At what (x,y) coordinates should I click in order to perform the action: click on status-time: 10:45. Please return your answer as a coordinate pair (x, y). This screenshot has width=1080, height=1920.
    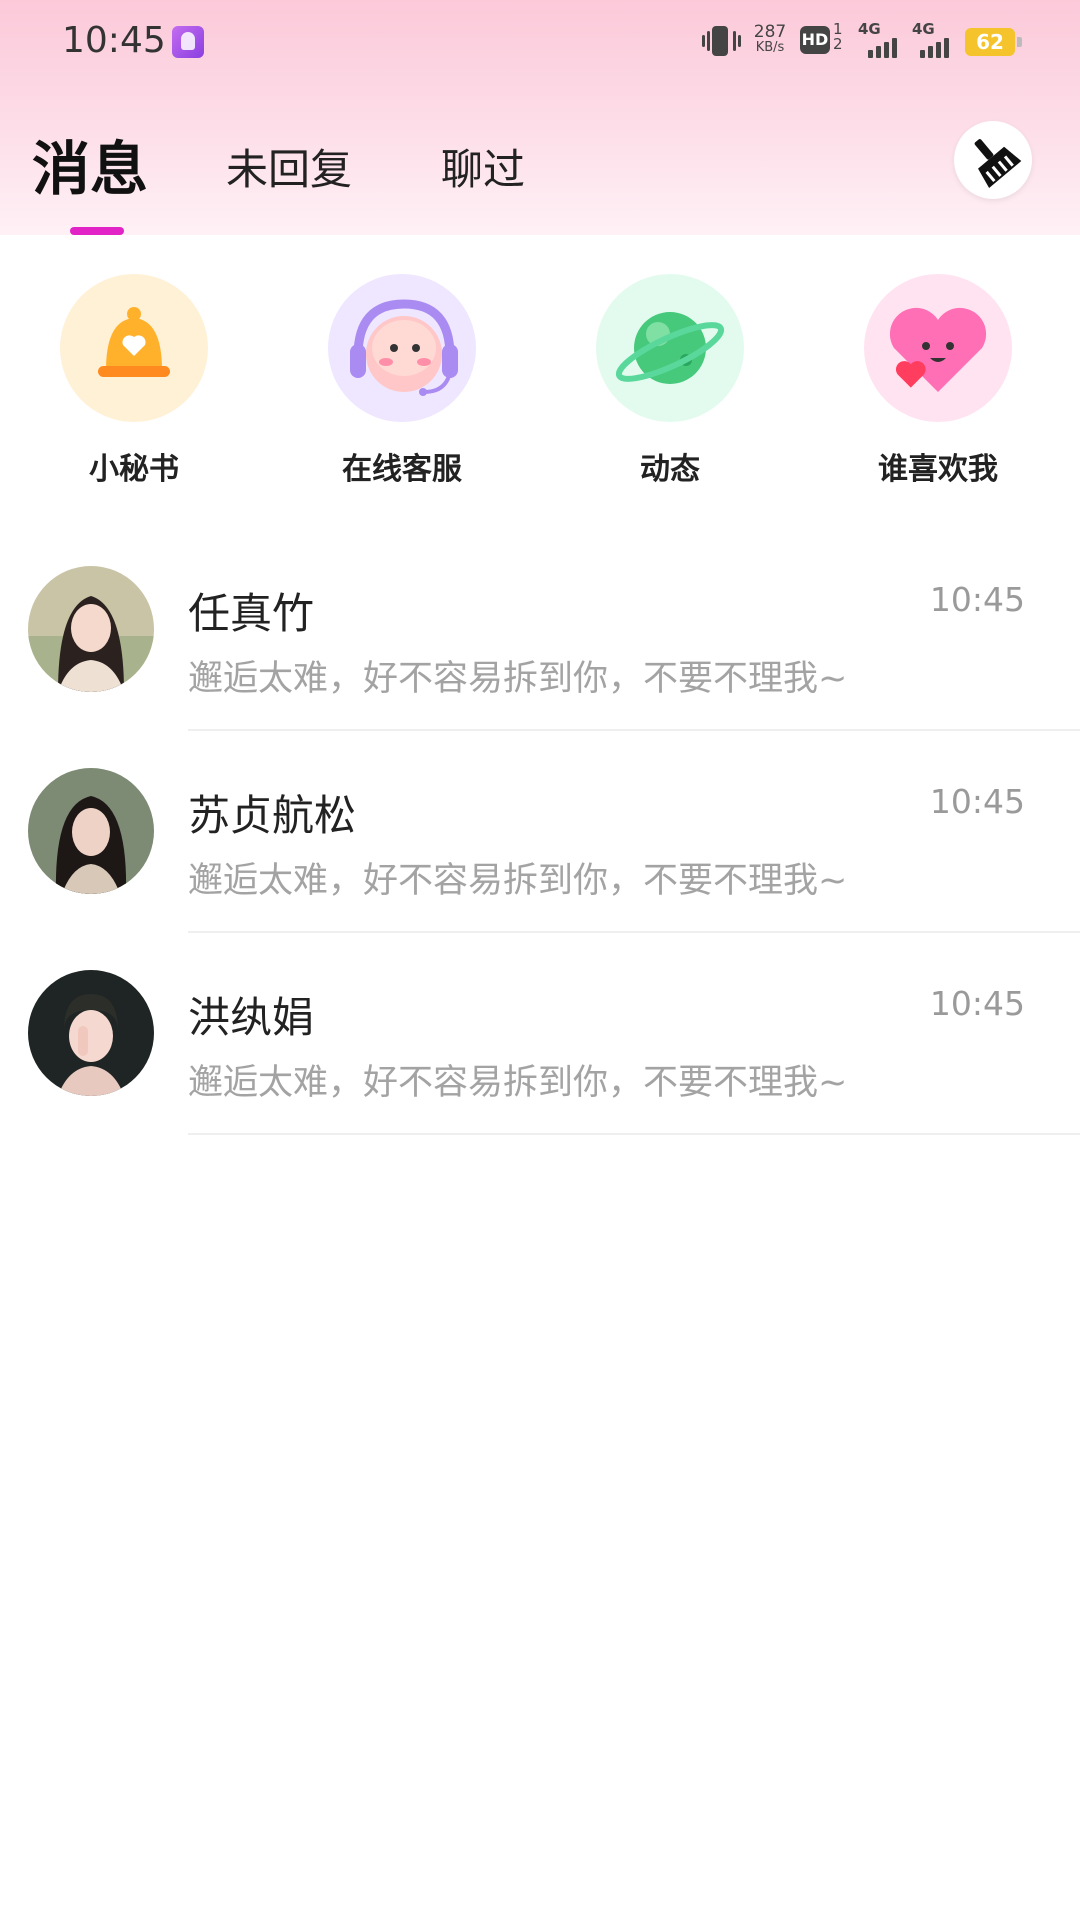
    Looking at the image, I should click on (114, 40).